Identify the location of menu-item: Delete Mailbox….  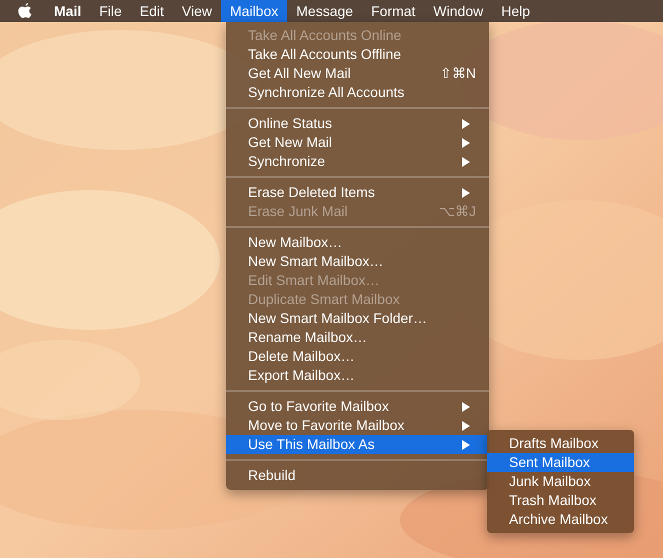
(357, 356).